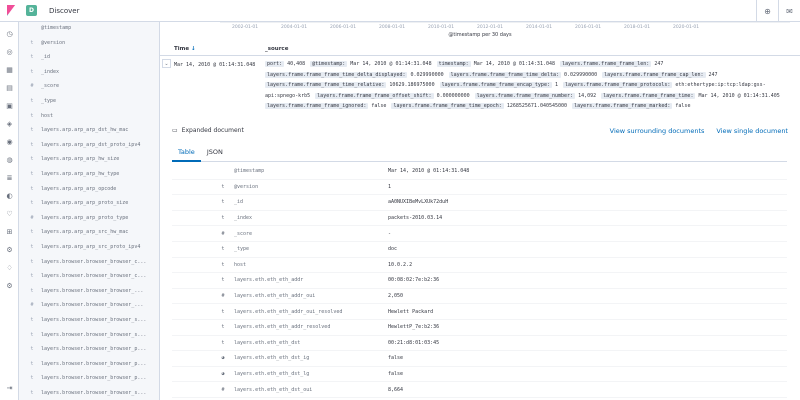  Describe the element at coordinates (245, 27) in the screenshot. I see `axis-tick-label: 2002-01-01` at that location.